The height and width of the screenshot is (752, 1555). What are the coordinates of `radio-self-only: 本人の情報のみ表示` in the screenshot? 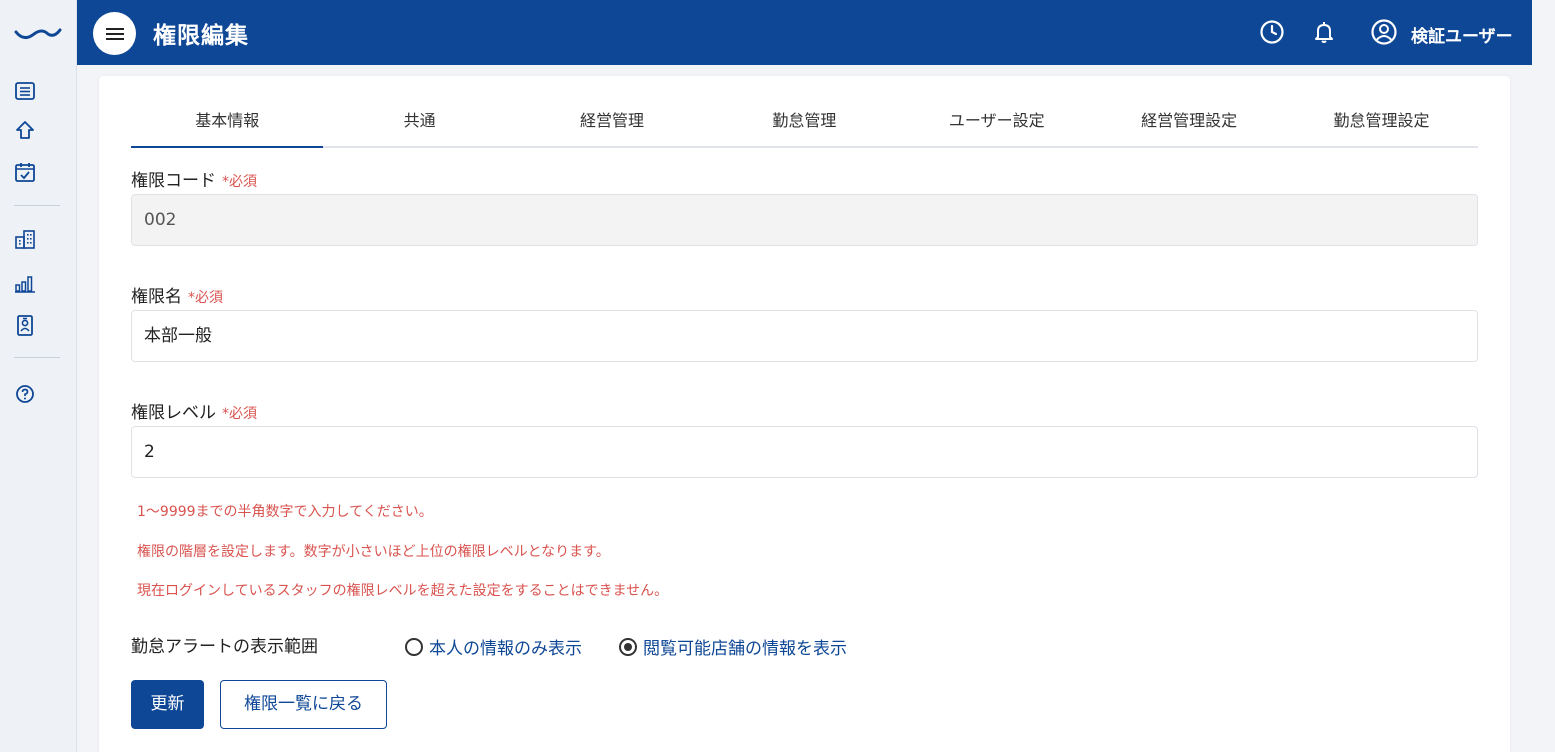 It's located at (493, 646).